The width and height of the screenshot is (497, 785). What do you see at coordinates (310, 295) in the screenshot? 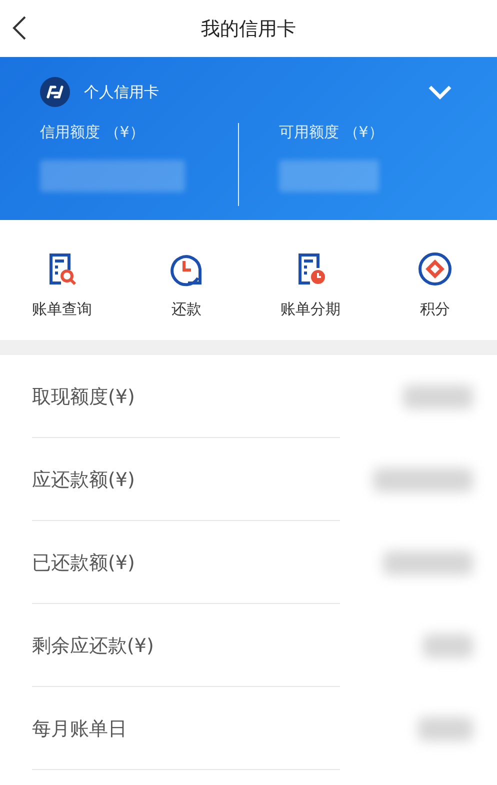
I see `action-button: 账单分期` at bounding box center [310, 295].